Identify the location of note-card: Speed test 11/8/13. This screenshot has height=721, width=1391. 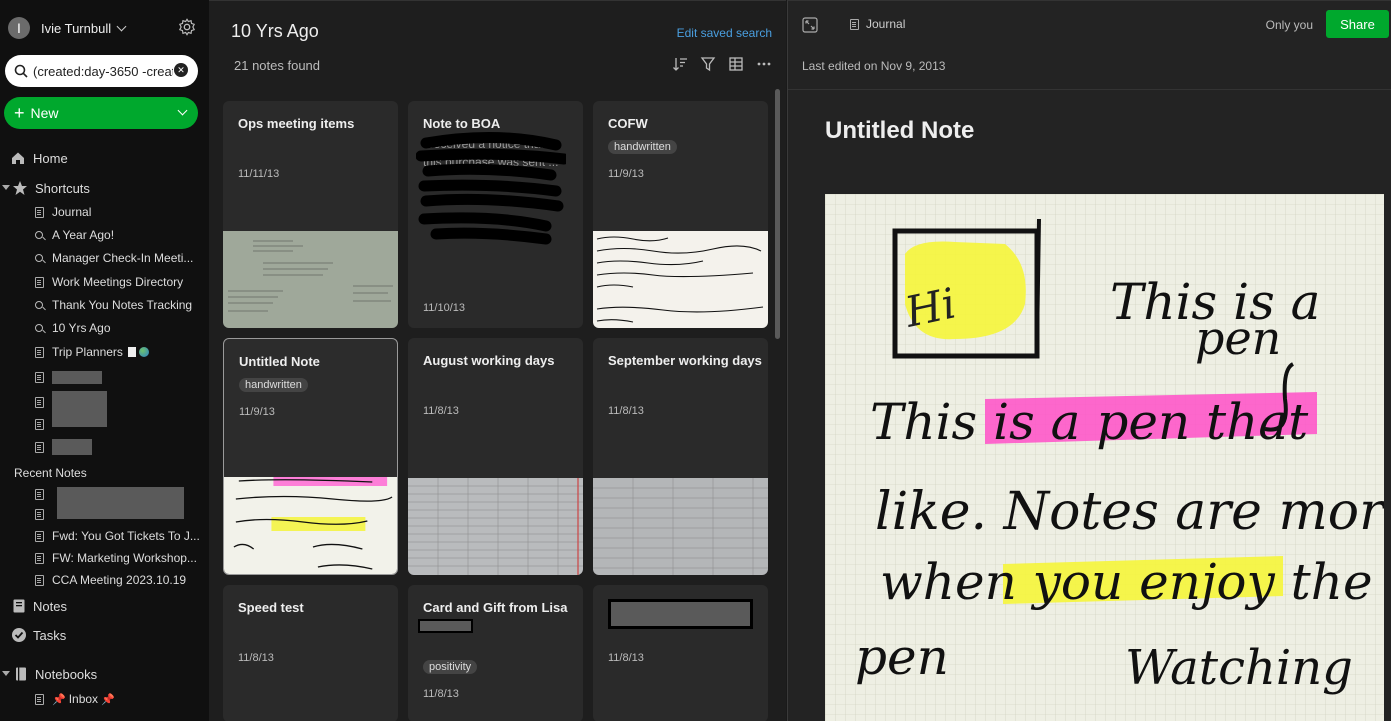
(310, 653).